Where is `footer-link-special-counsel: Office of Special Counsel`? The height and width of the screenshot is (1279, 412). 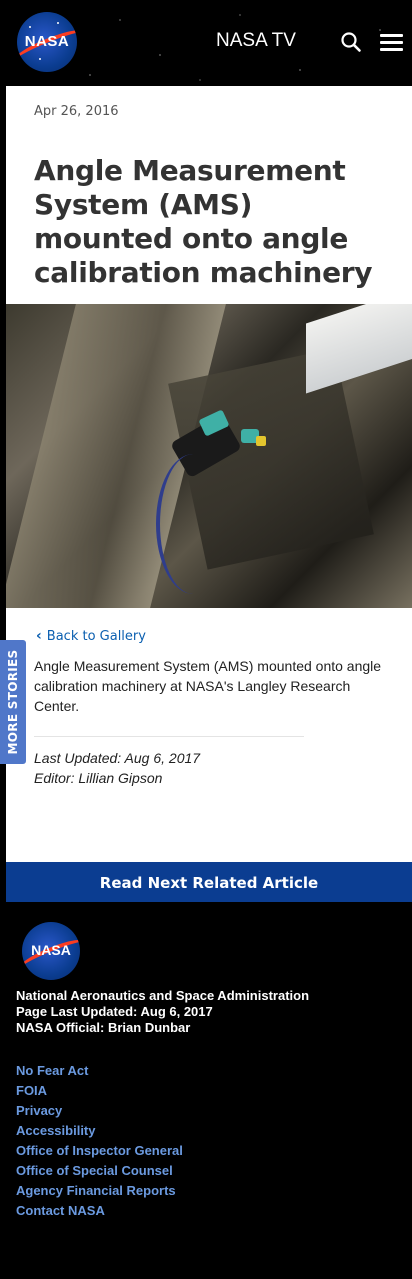
footer-link-special-counsel: Office of Special Counsel is located at coordinates (94, 1170).